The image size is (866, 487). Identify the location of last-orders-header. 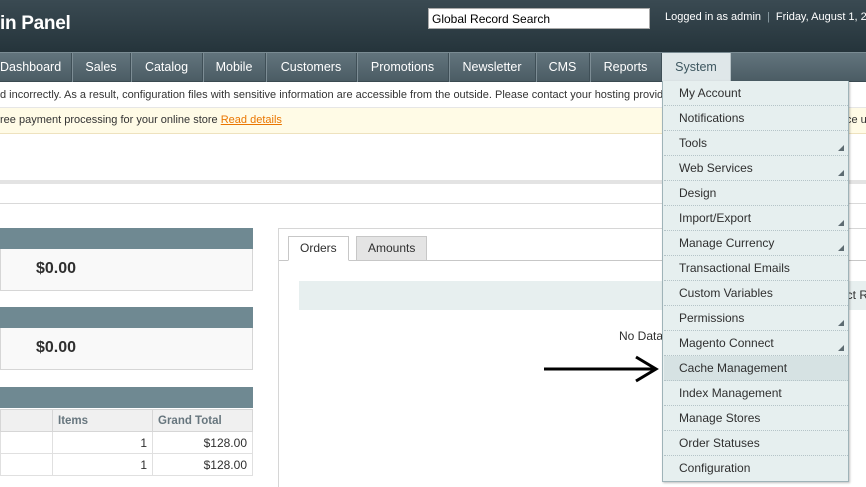
(126, 397).